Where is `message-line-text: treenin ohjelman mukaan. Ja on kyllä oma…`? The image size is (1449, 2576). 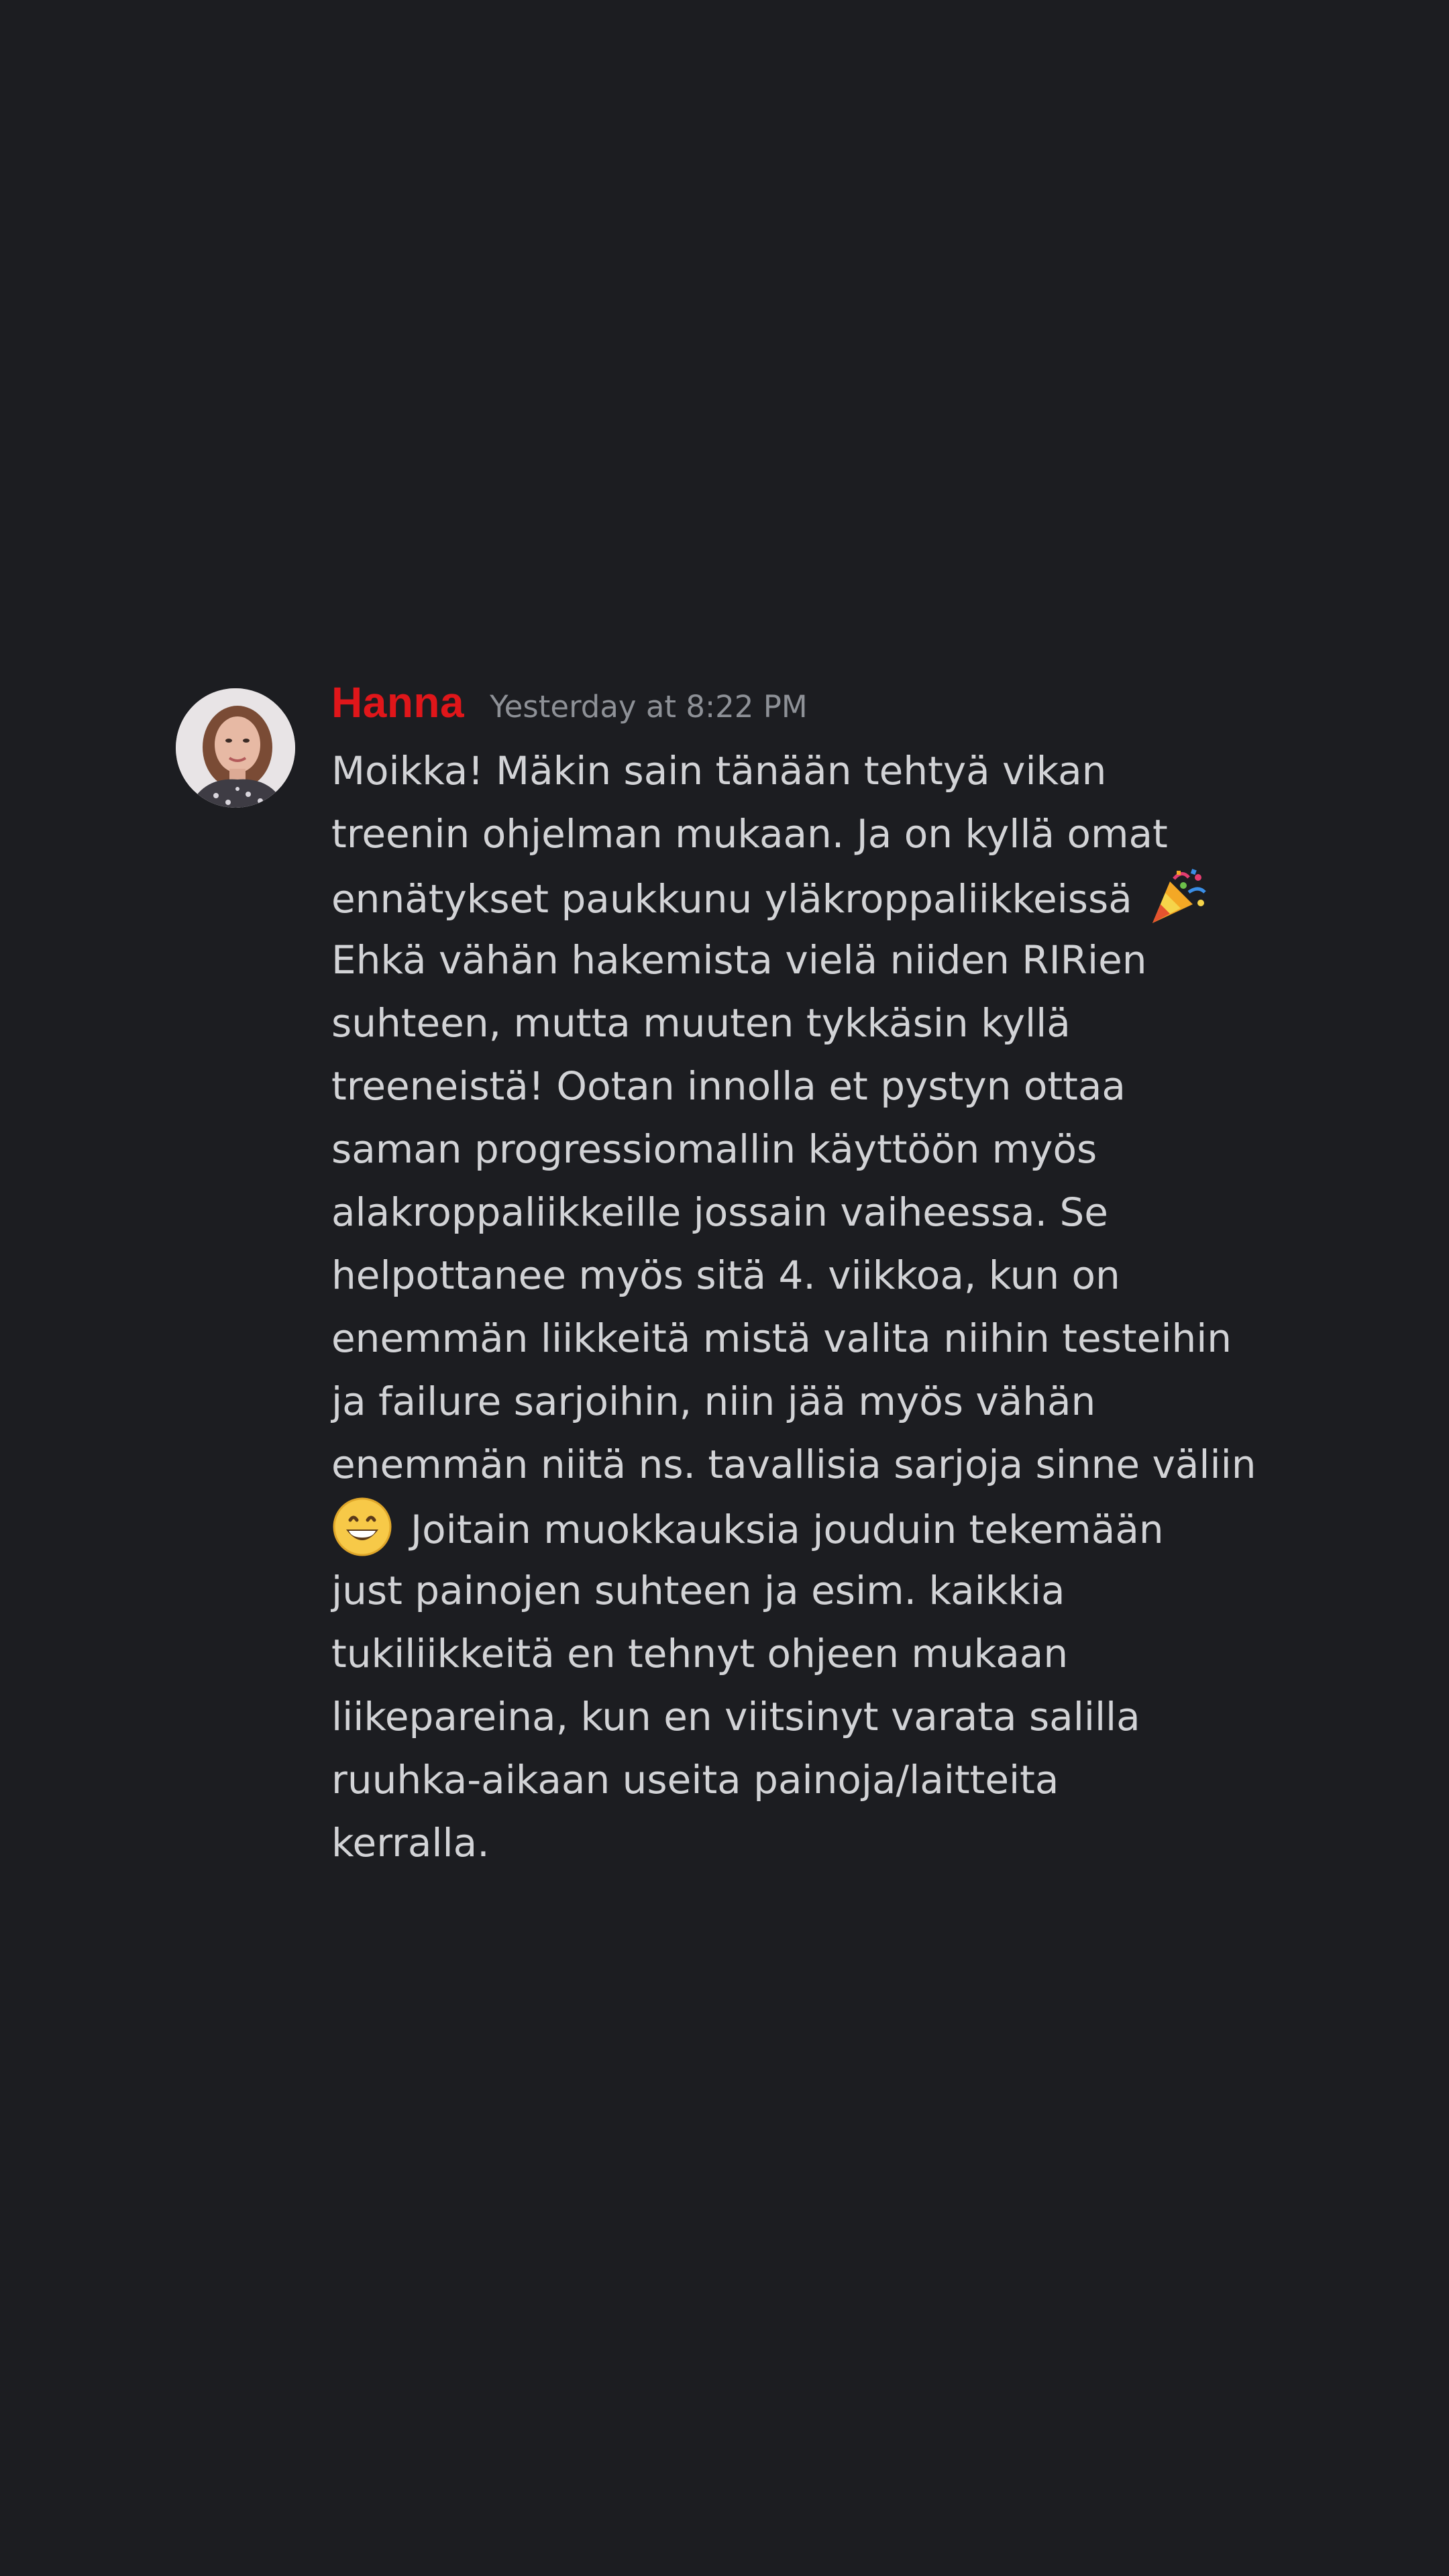
message-line-text: treenin ohjelman mukaan. Ja on kyllä oma… is located at coordinates (749, 834).